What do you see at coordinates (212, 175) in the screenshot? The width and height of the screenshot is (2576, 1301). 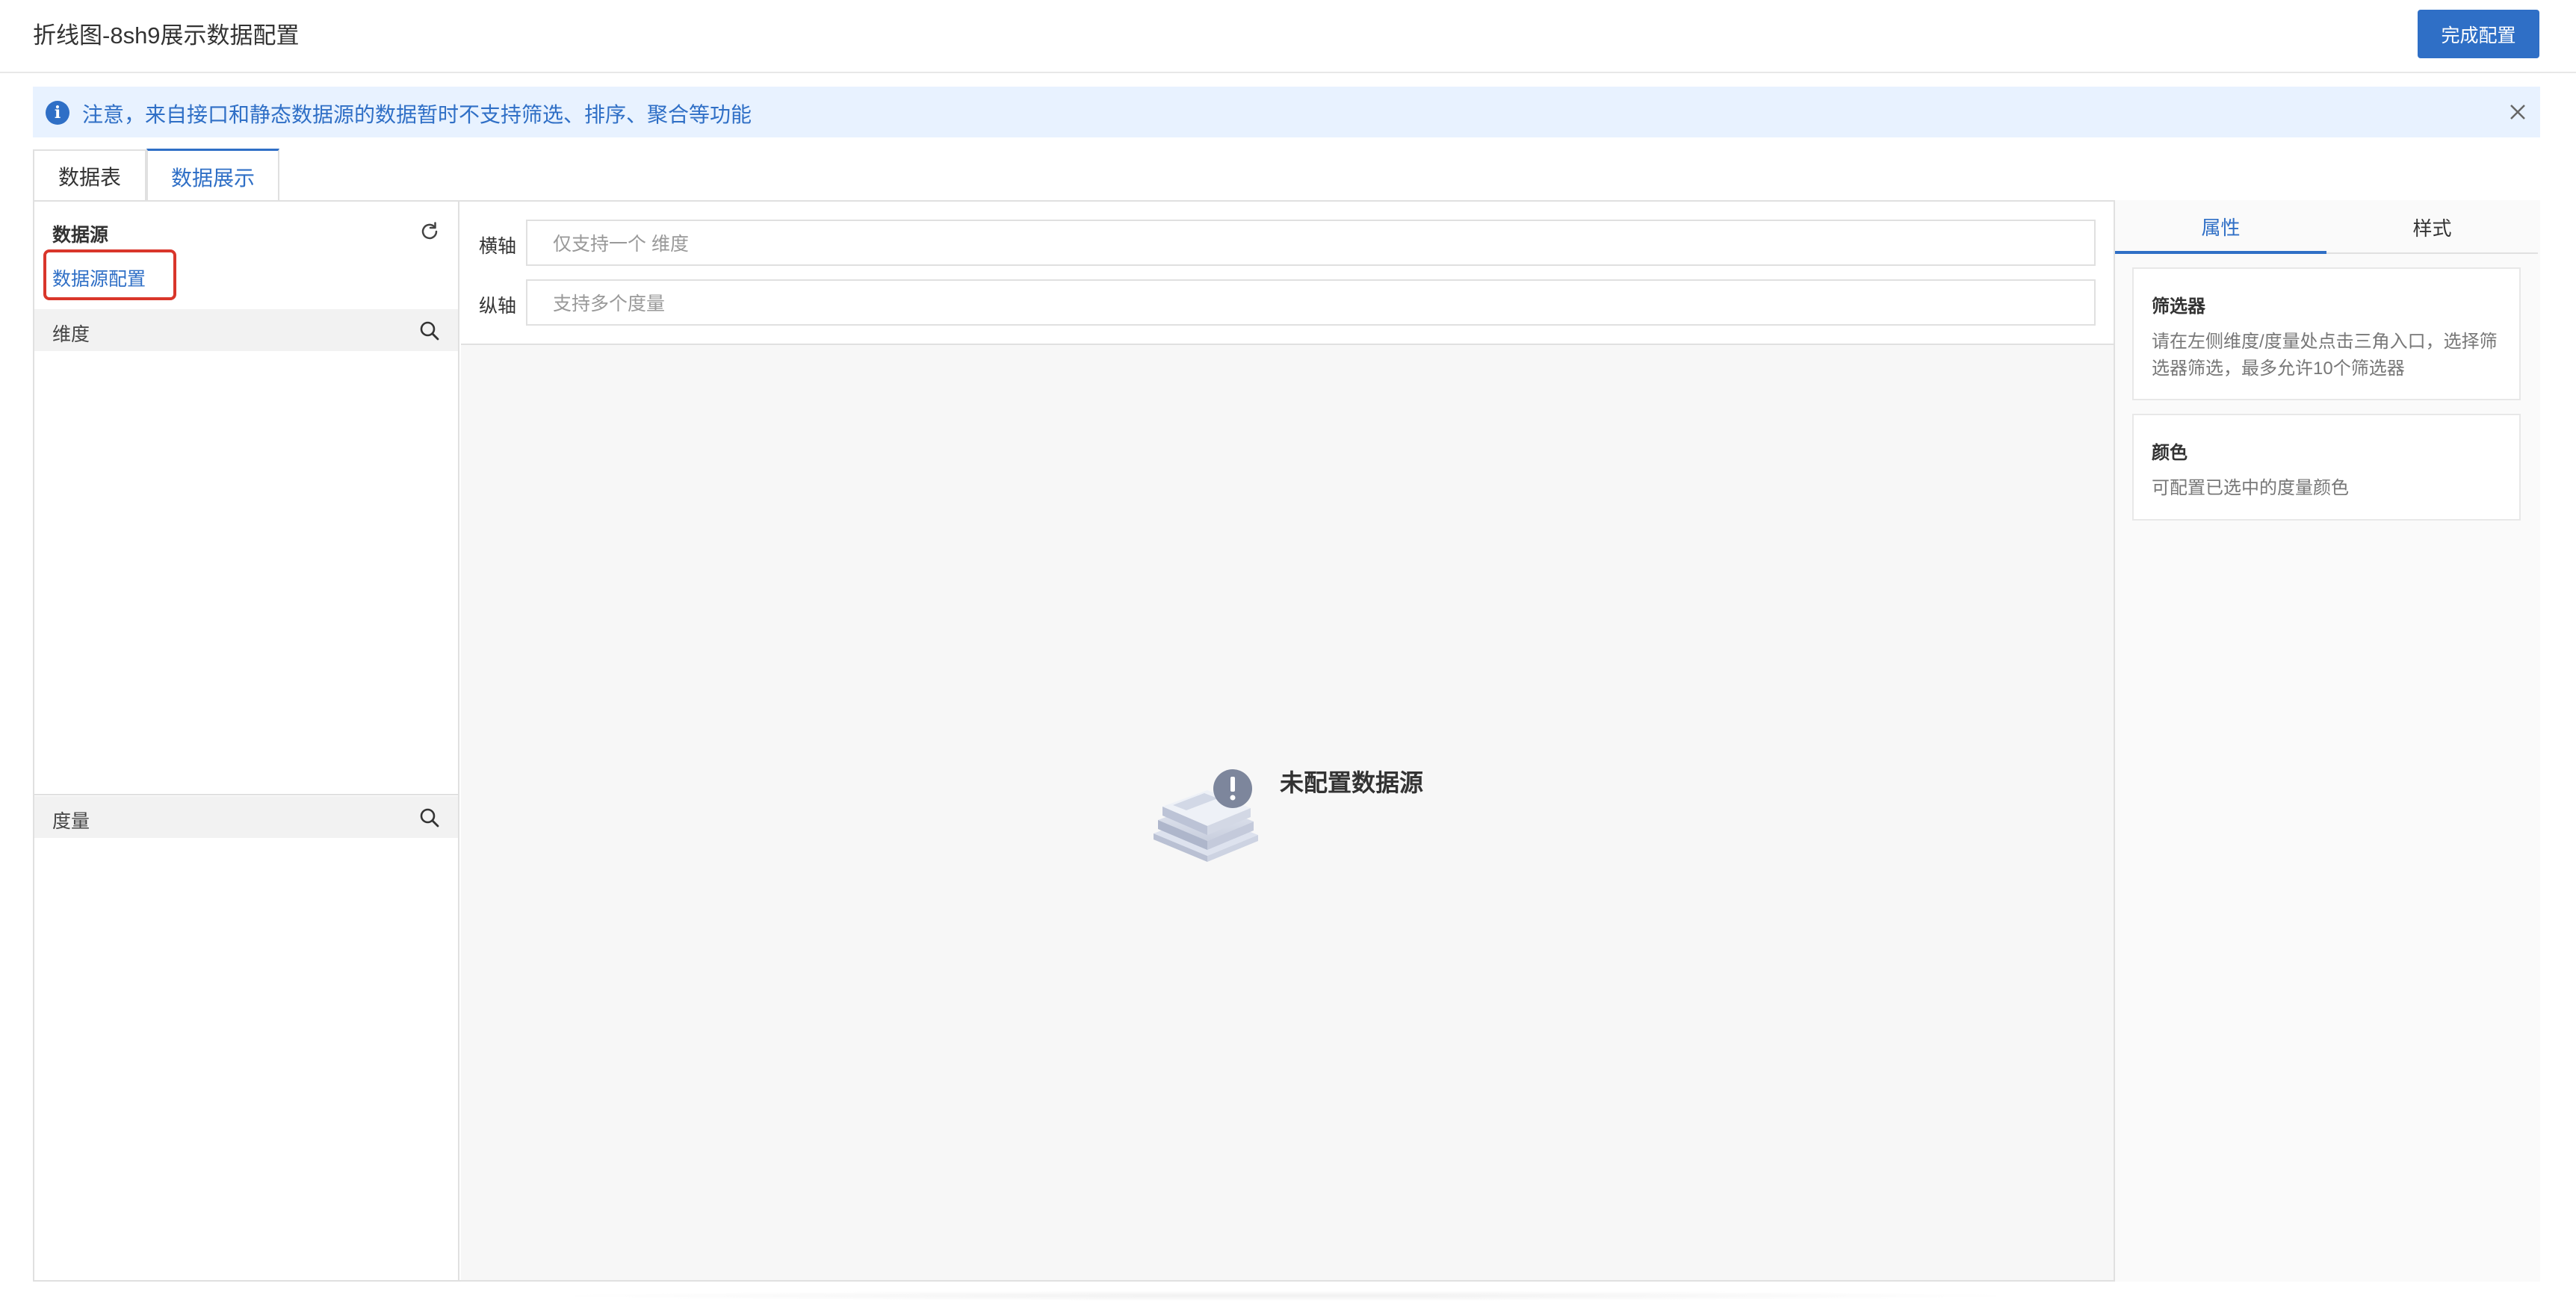 I see `tab-data-display: 数据展示` at bounding box center [212, 175].